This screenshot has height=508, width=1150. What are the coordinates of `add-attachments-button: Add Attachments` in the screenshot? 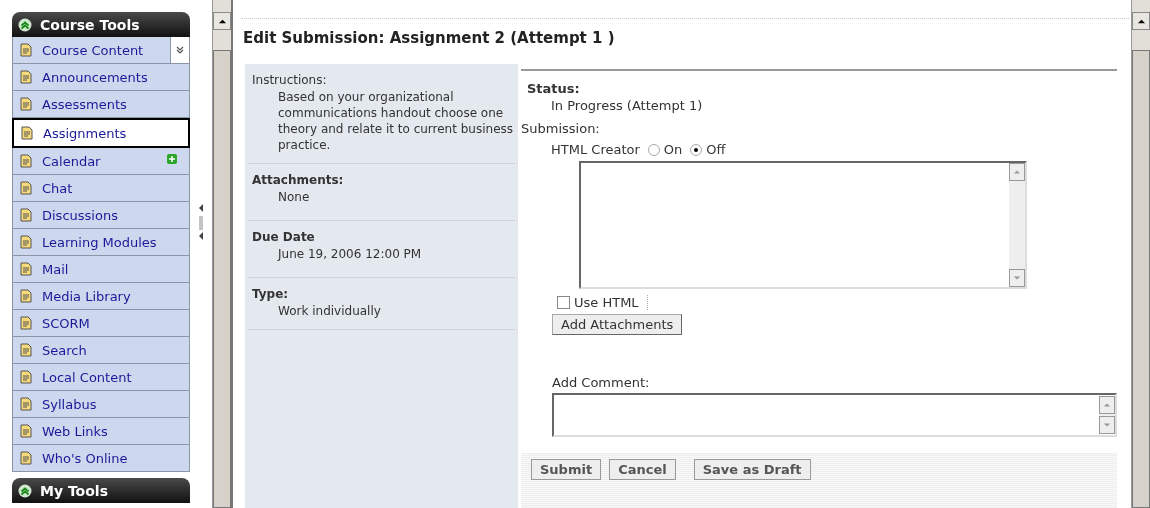 It's located at (617, 324).